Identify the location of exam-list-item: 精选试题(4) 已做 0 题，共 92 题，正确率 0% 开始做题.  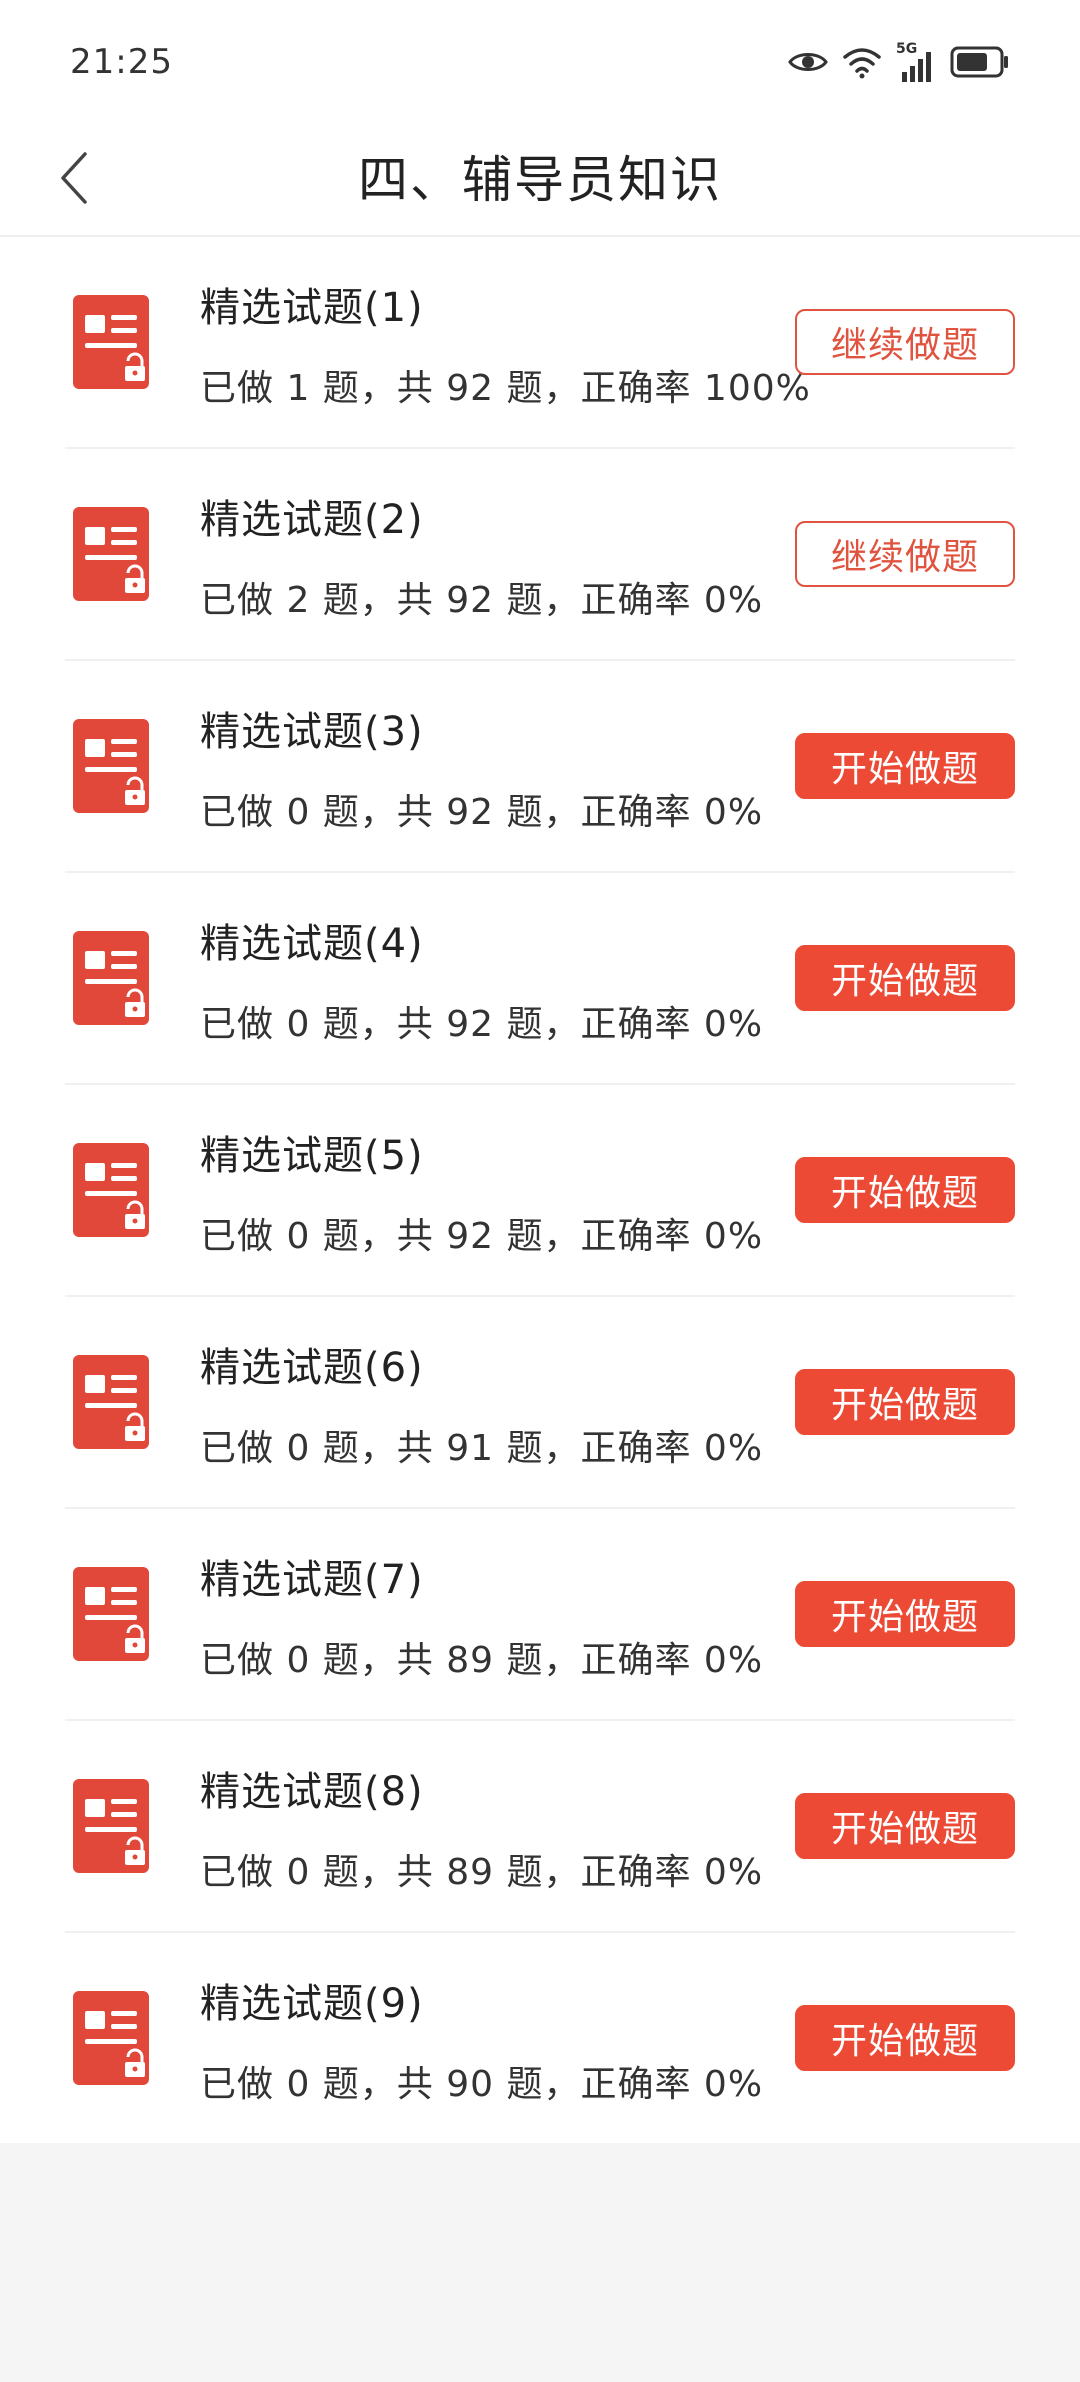
(540, 979).